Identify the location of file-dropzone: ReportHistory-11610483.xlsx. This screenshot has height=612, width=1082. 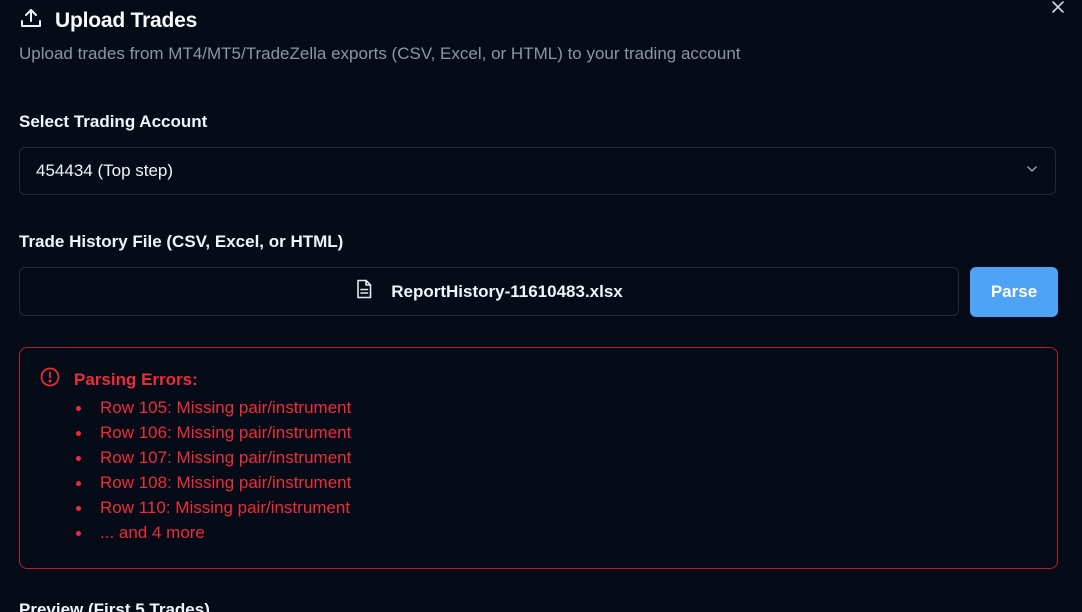
(489, 291).